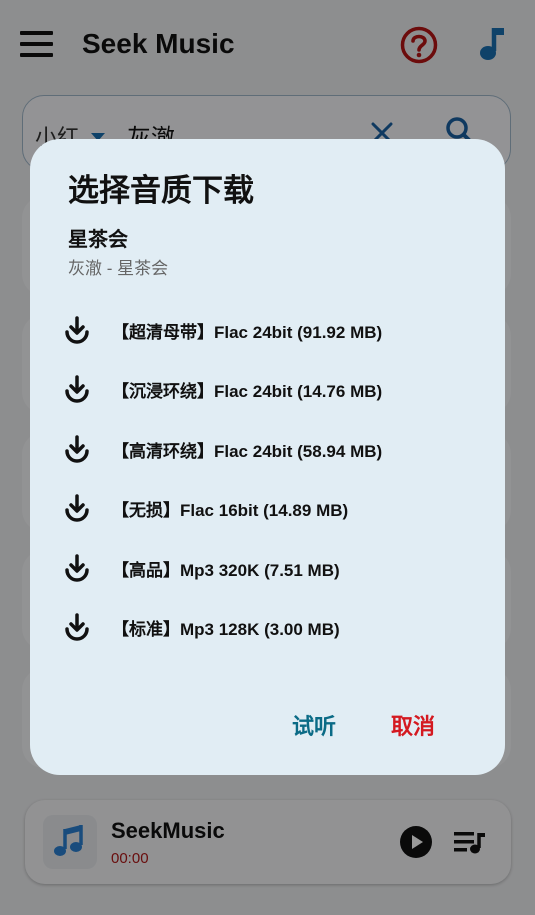  What do you see at coordinates (230, 510) in the screenshot?
I see `quality-option-label: 【无损】Flac 16bit (14.89 MB)` at bounding box center [230, 510].